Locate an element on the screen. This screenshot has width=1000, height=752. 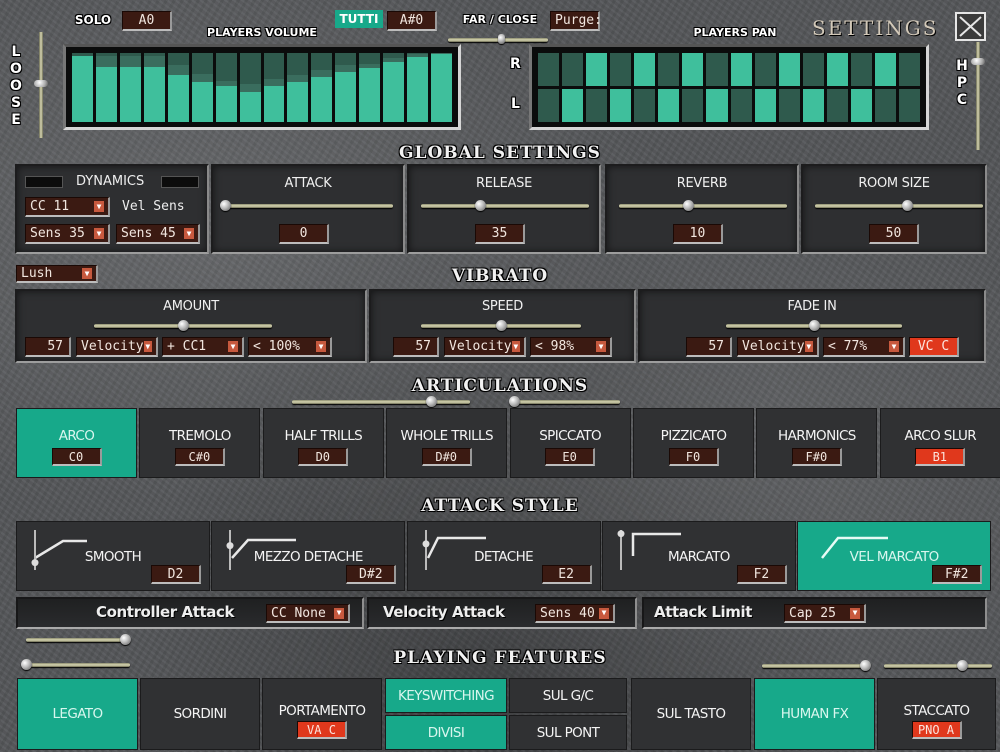
playing-features-slider-left-b is located at coordinates (75, 664).